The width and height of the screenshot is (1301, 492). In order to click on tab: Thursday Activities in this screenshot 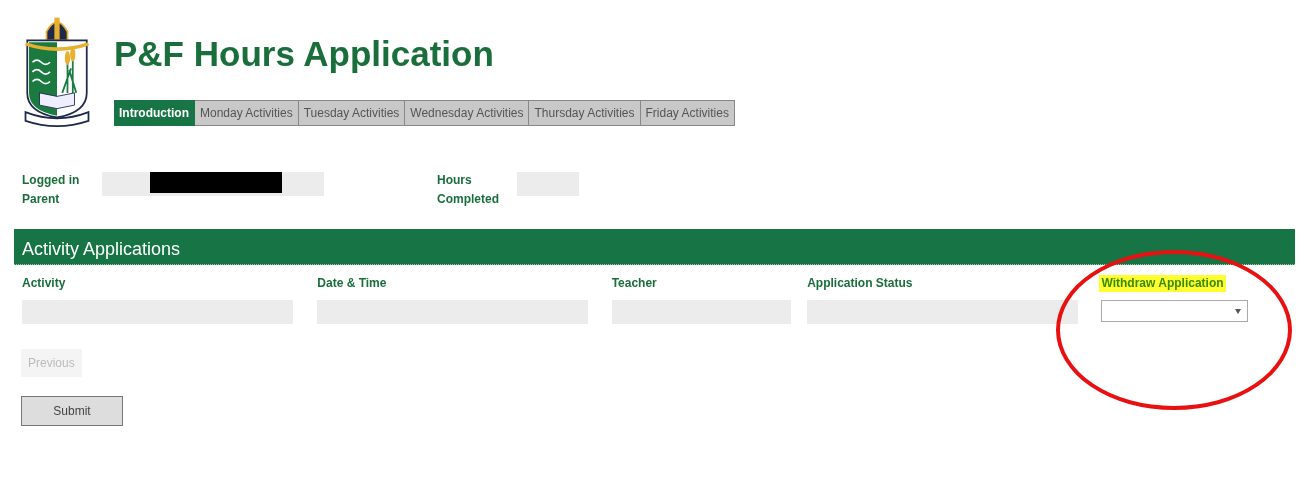, I will do `click(585, 113)`.